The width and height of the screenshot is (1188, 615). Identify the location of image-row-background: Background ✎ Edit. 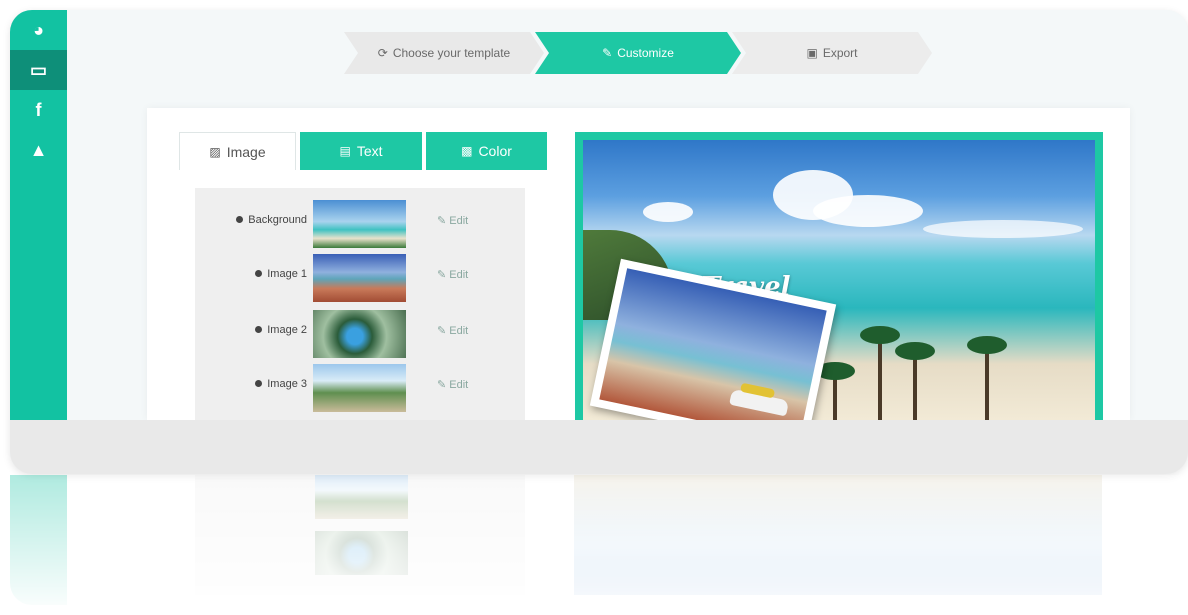
(360, 224).